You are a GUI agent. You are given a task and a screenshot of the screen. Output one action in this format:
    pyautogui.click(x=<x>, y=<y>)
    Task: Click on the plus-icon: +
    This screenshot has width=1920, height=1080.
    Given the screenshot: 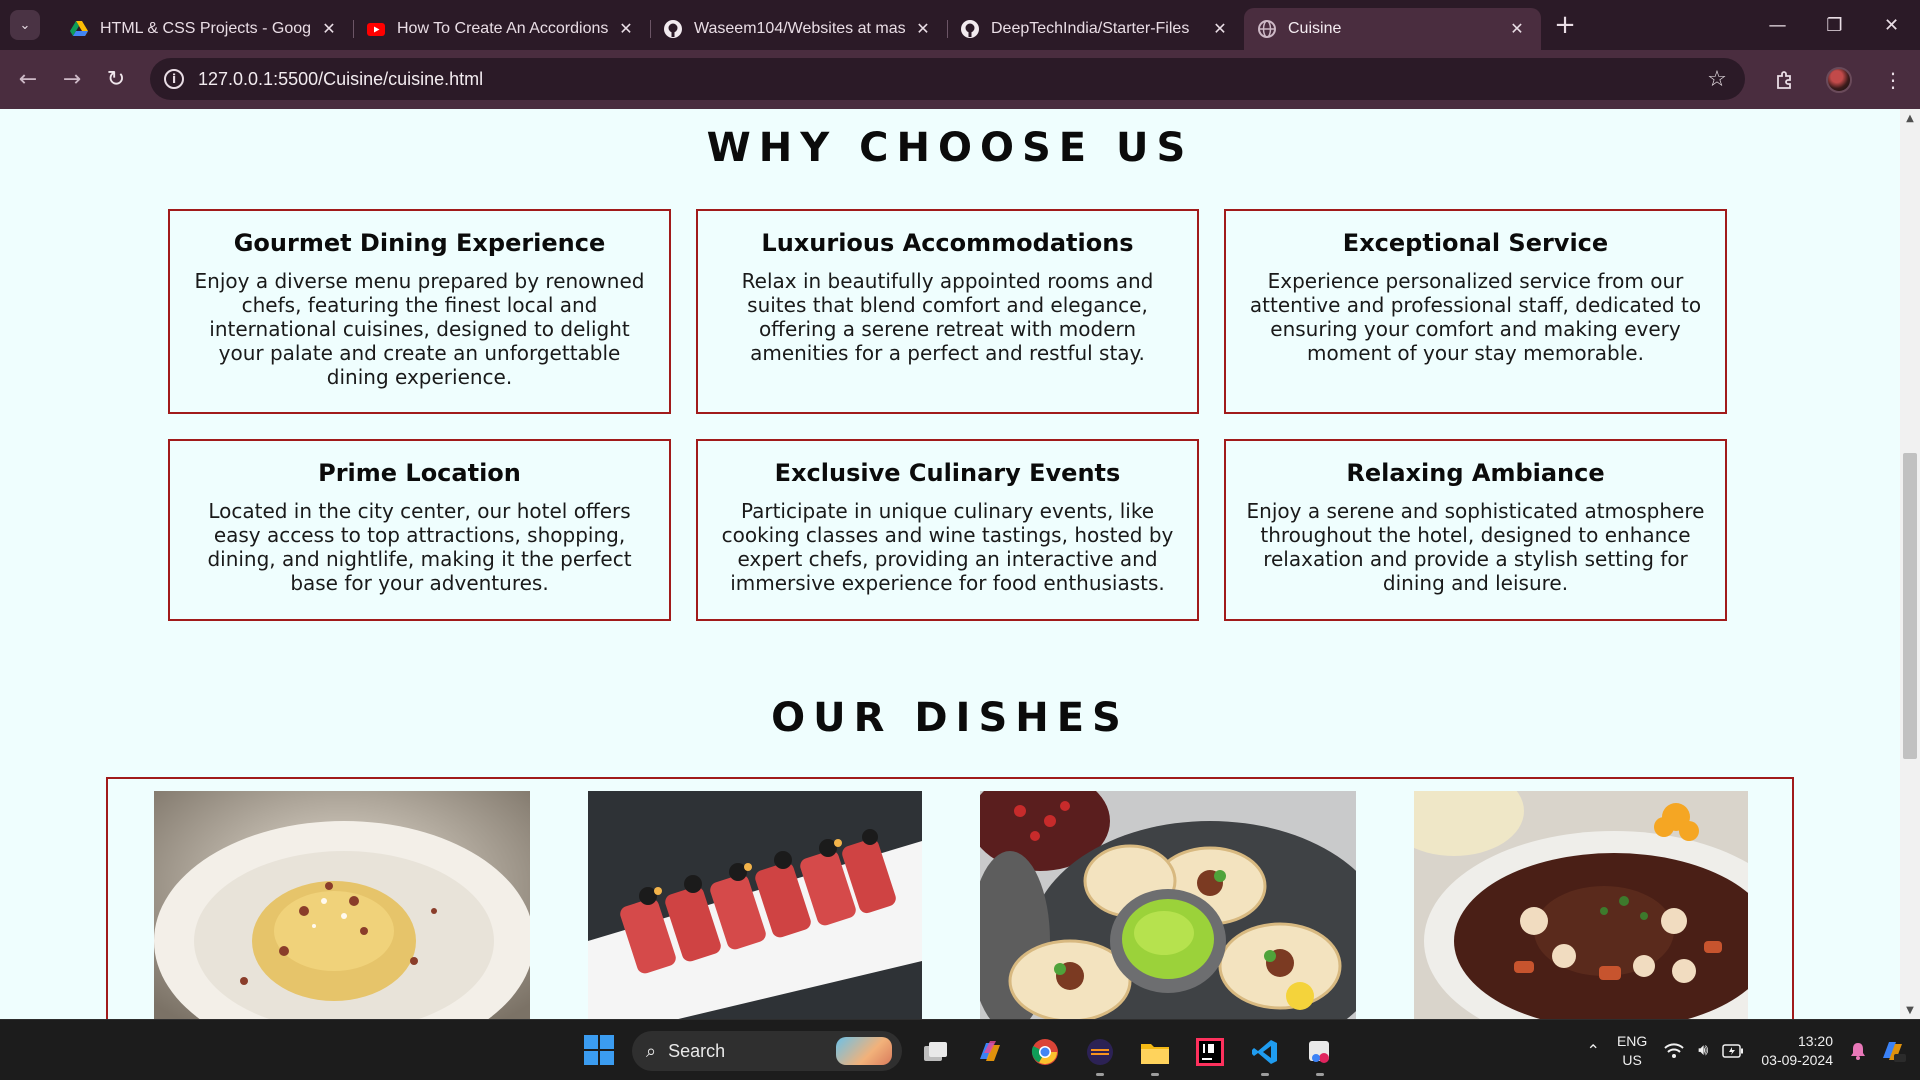 What is the action you would take?
    pyautogui.click(x=1565, y=25)
    